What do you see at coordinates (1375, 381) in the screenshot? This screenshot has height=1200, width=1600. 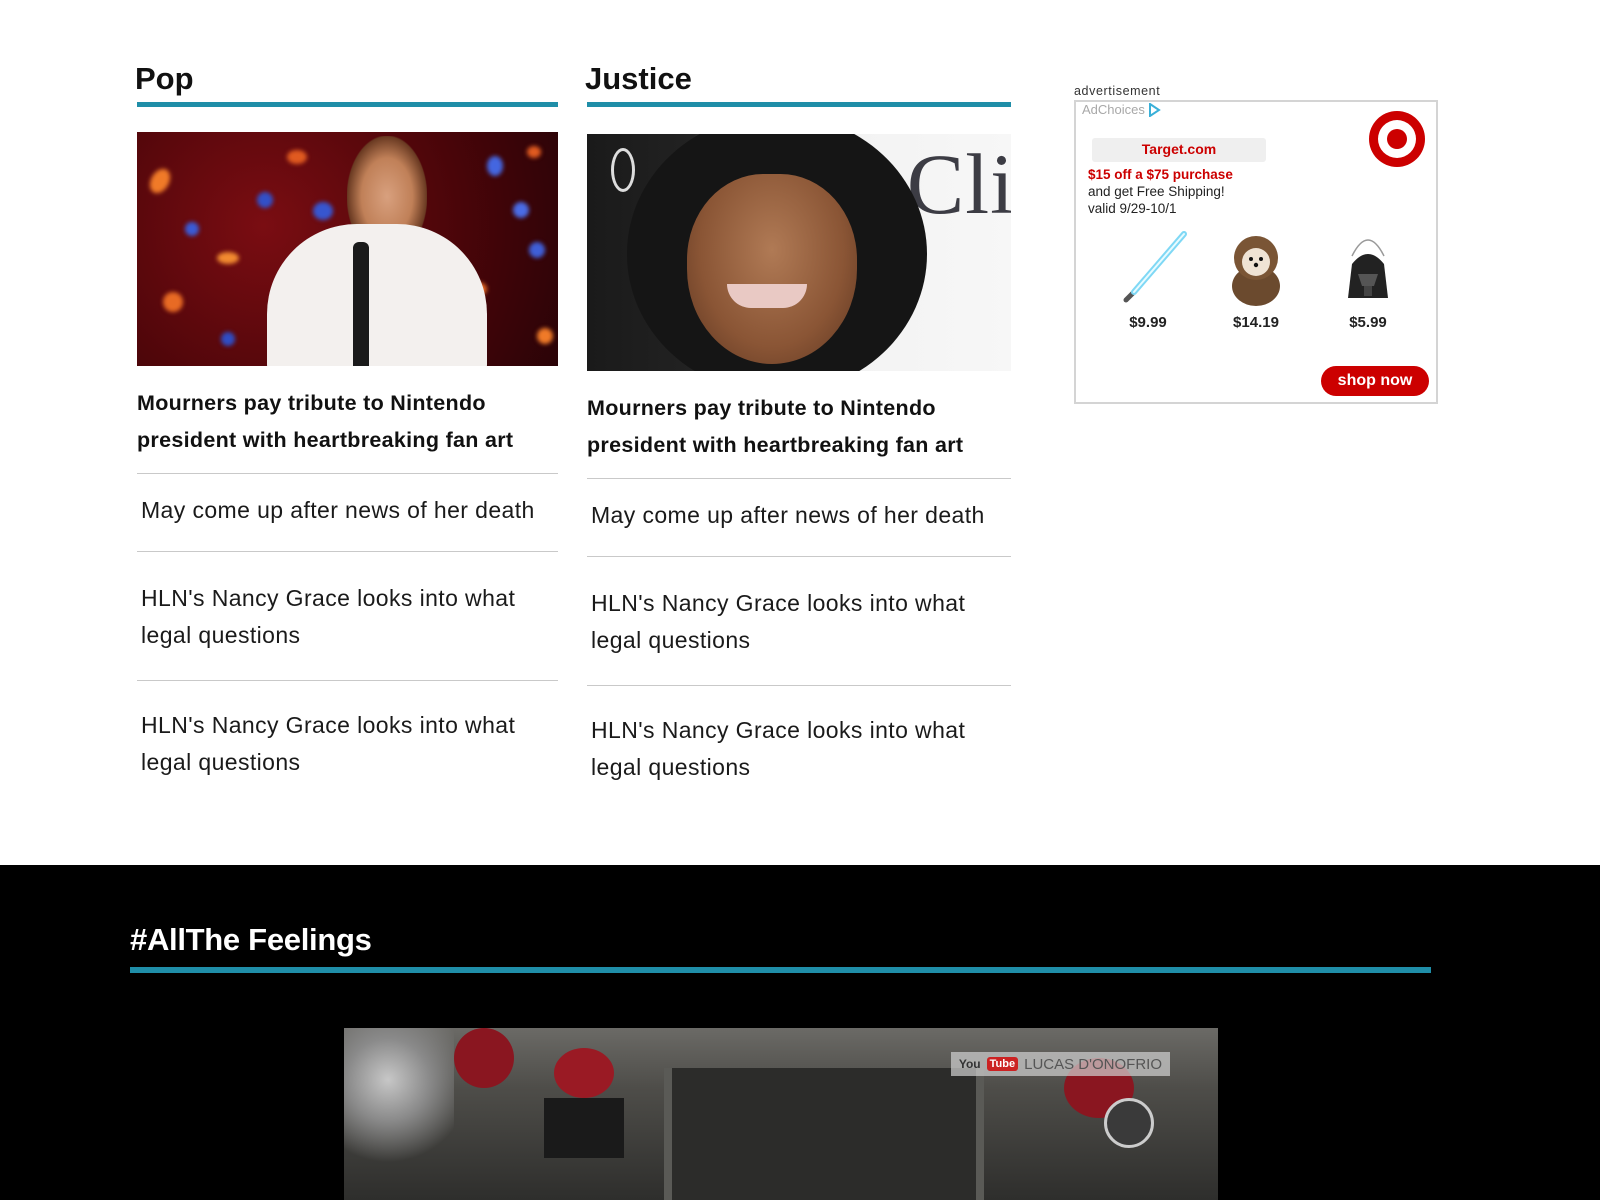 I see `shop-now-button: shop now` at bounding box center [1375, 381].